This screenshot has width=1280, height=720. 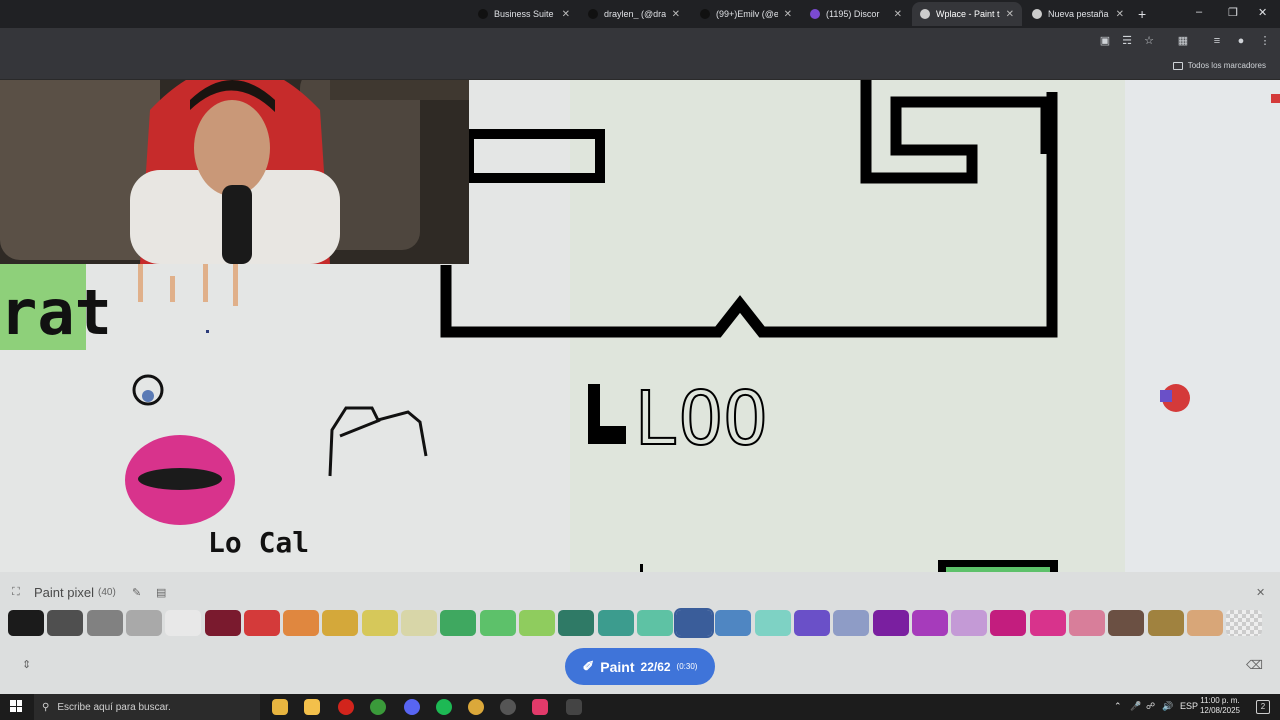 What do you see at coordinates (701, 419) in the screenshot?
I see `loo-text: LOO` at bounding box center [701, 419].